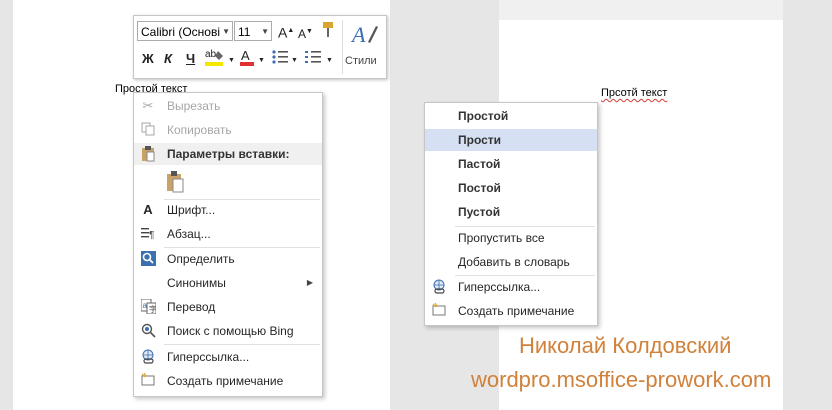 This screenshot has width=832, height=410. What do you see at coordinates (328, 32) in the screenshot?
I see `format-painter-icon` at bounding box center [328, 32].